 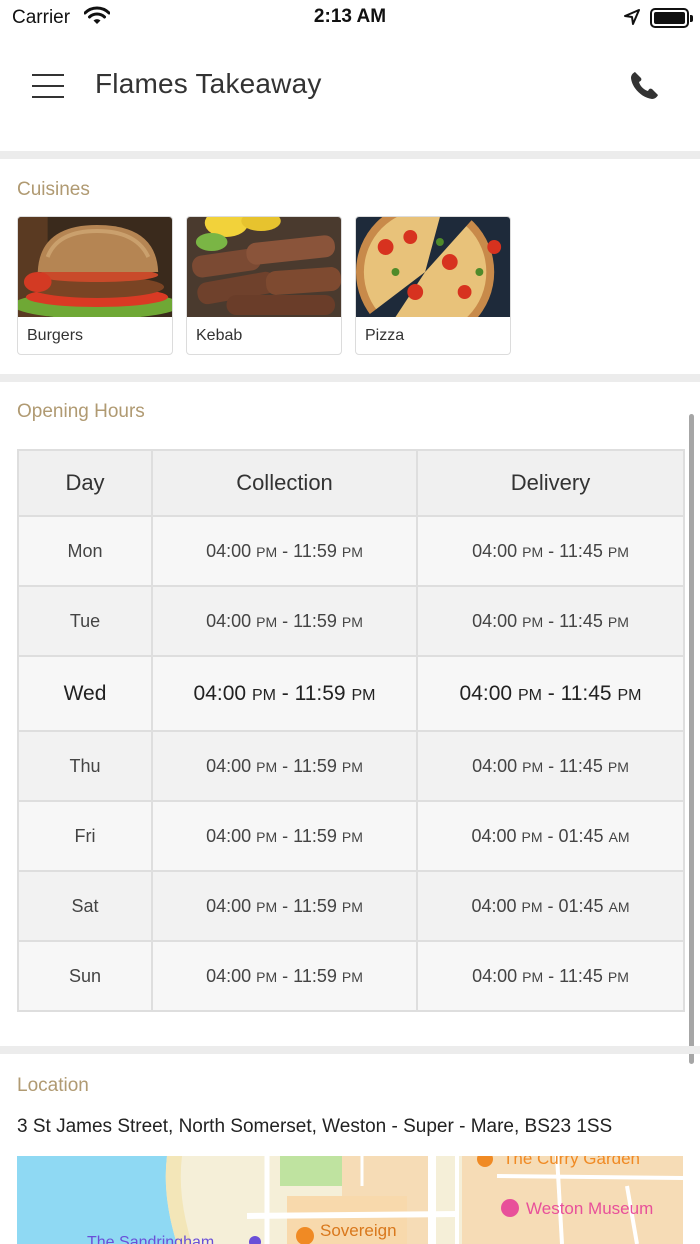 What do you see at coordinates (691, 739) in the screenshot?
I see `scrollbar` at bounding box center [691, 739].